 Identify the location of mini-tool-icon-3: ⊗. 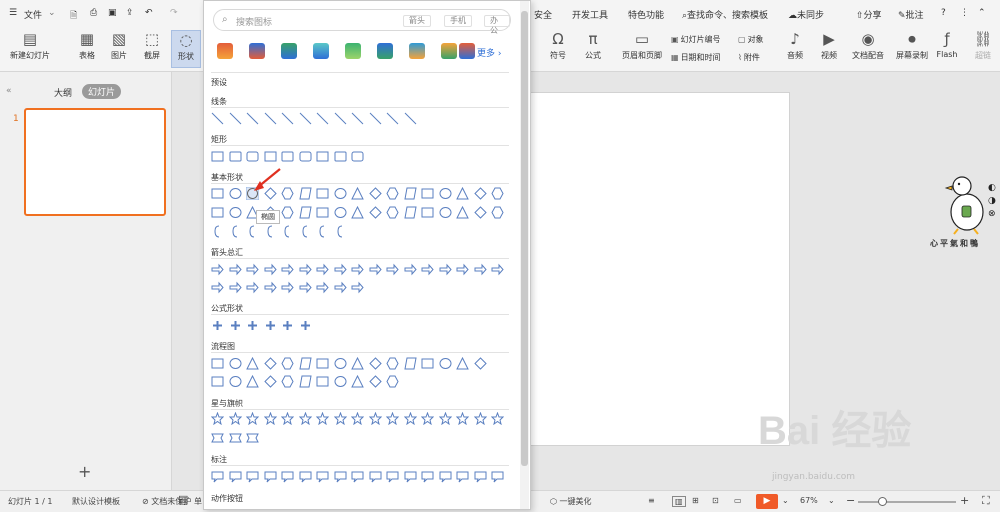
(994, 214).